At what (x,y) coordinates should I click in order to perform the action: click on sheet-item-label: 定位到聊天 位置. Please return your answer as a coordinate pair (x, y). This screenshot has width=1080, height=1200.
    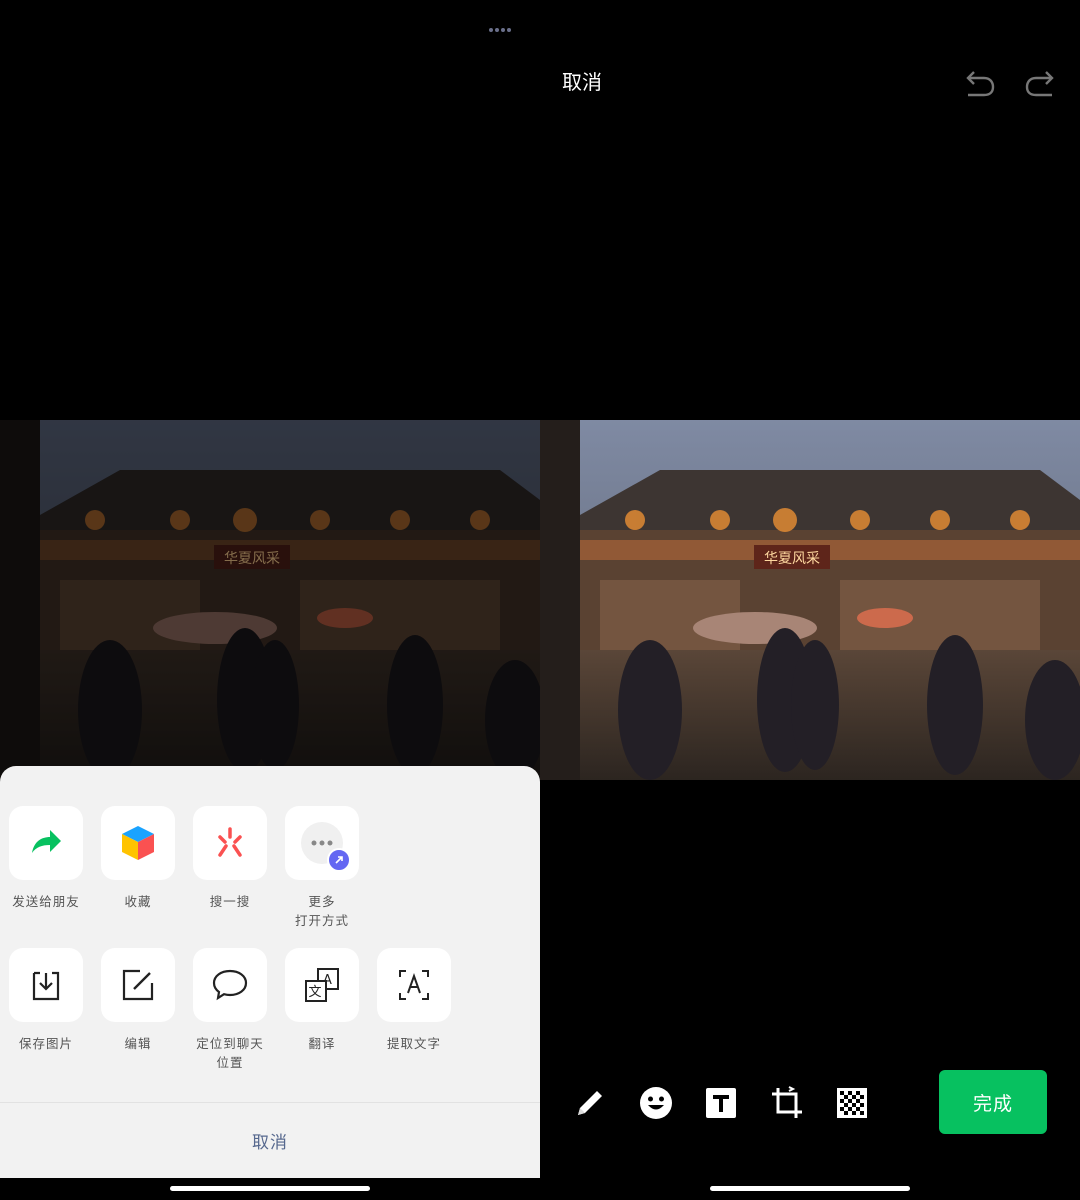
    Looking at the image, I should click on (230, 1053).